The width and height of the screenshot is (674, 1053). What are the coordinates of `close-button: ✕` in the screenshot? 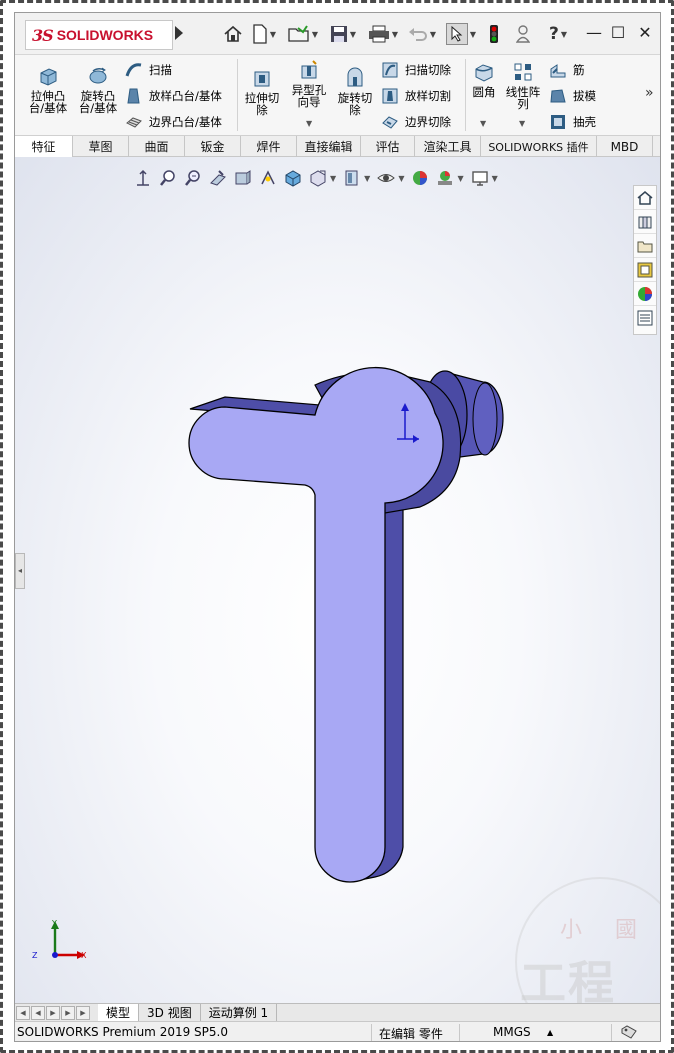 It's located at (645, 32).